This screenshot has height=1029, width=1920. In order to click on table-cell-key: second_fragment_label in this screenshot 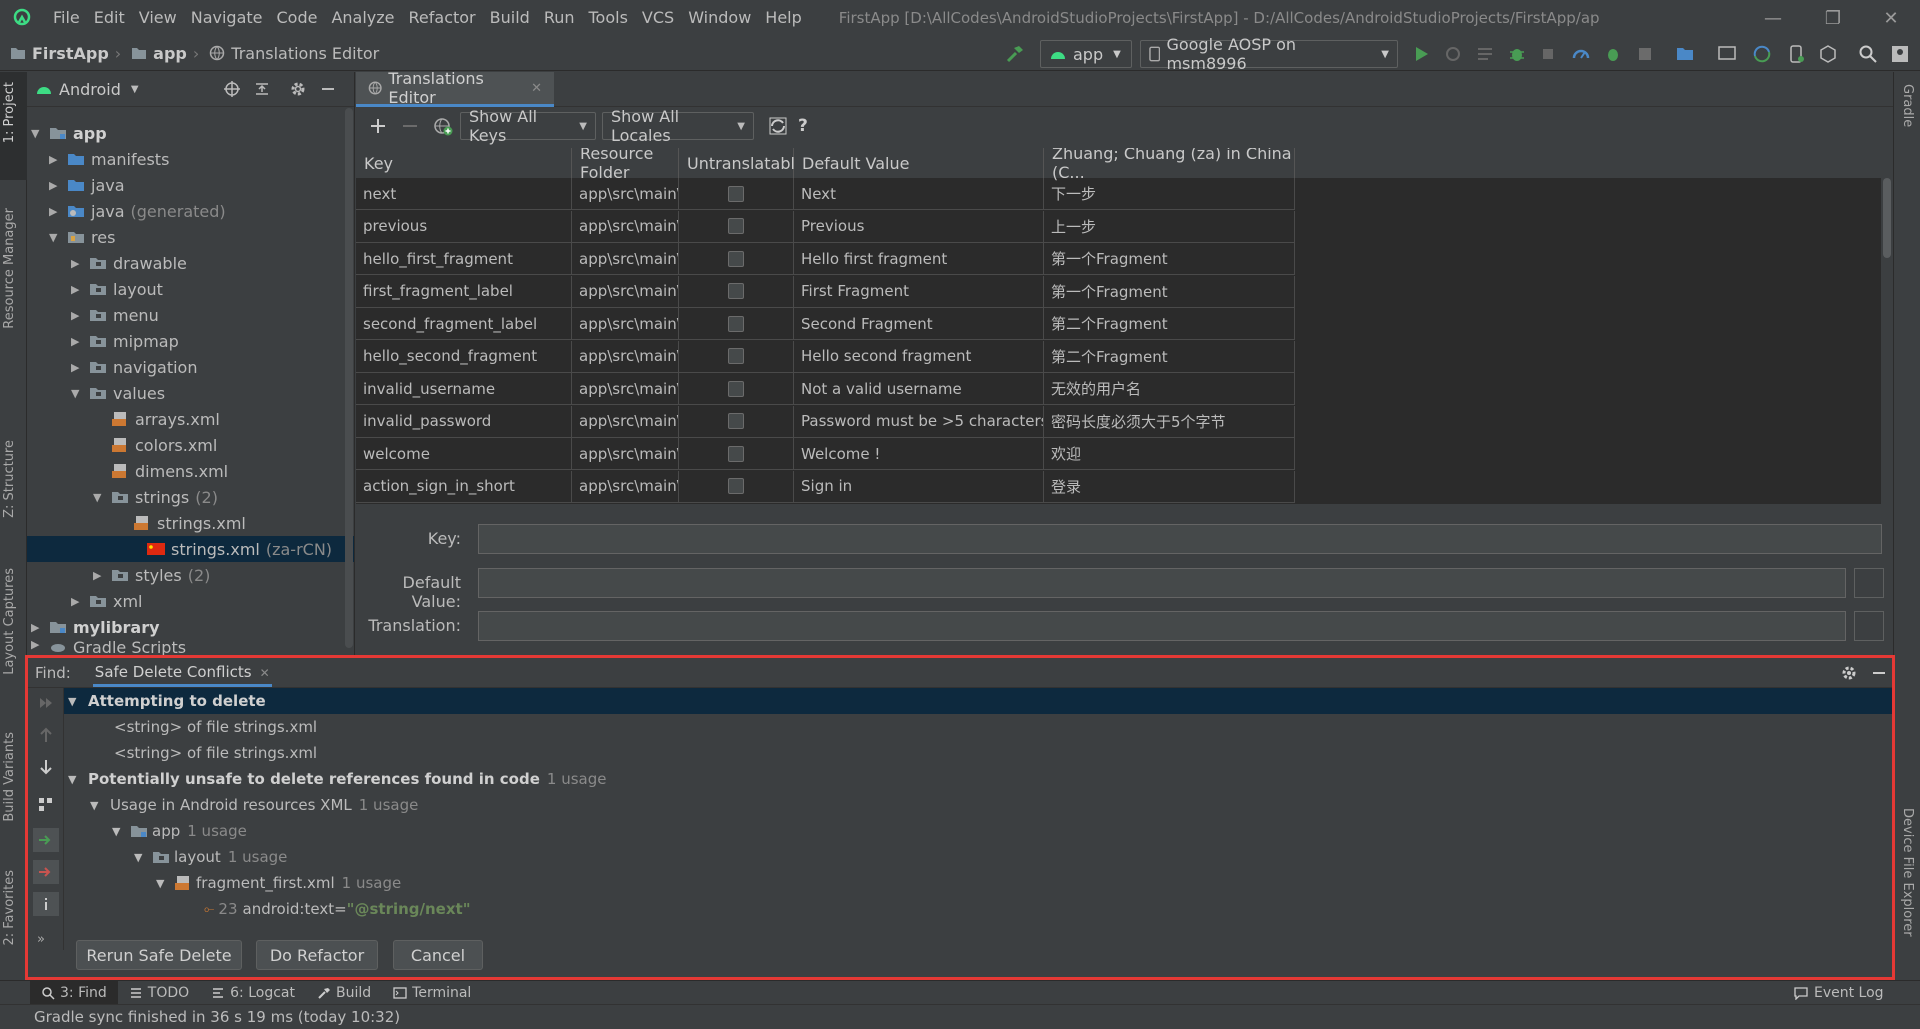, I will do `click(464, 324)`.